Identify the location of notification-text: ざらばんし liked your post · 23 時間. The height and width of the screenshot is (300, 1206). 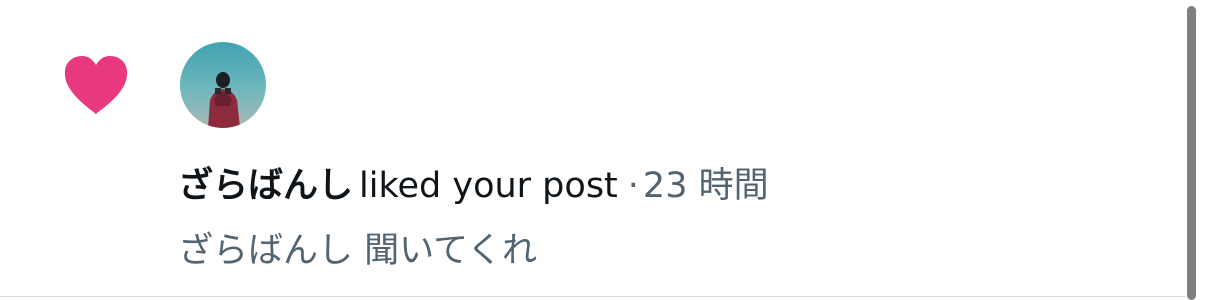
(473, 186).